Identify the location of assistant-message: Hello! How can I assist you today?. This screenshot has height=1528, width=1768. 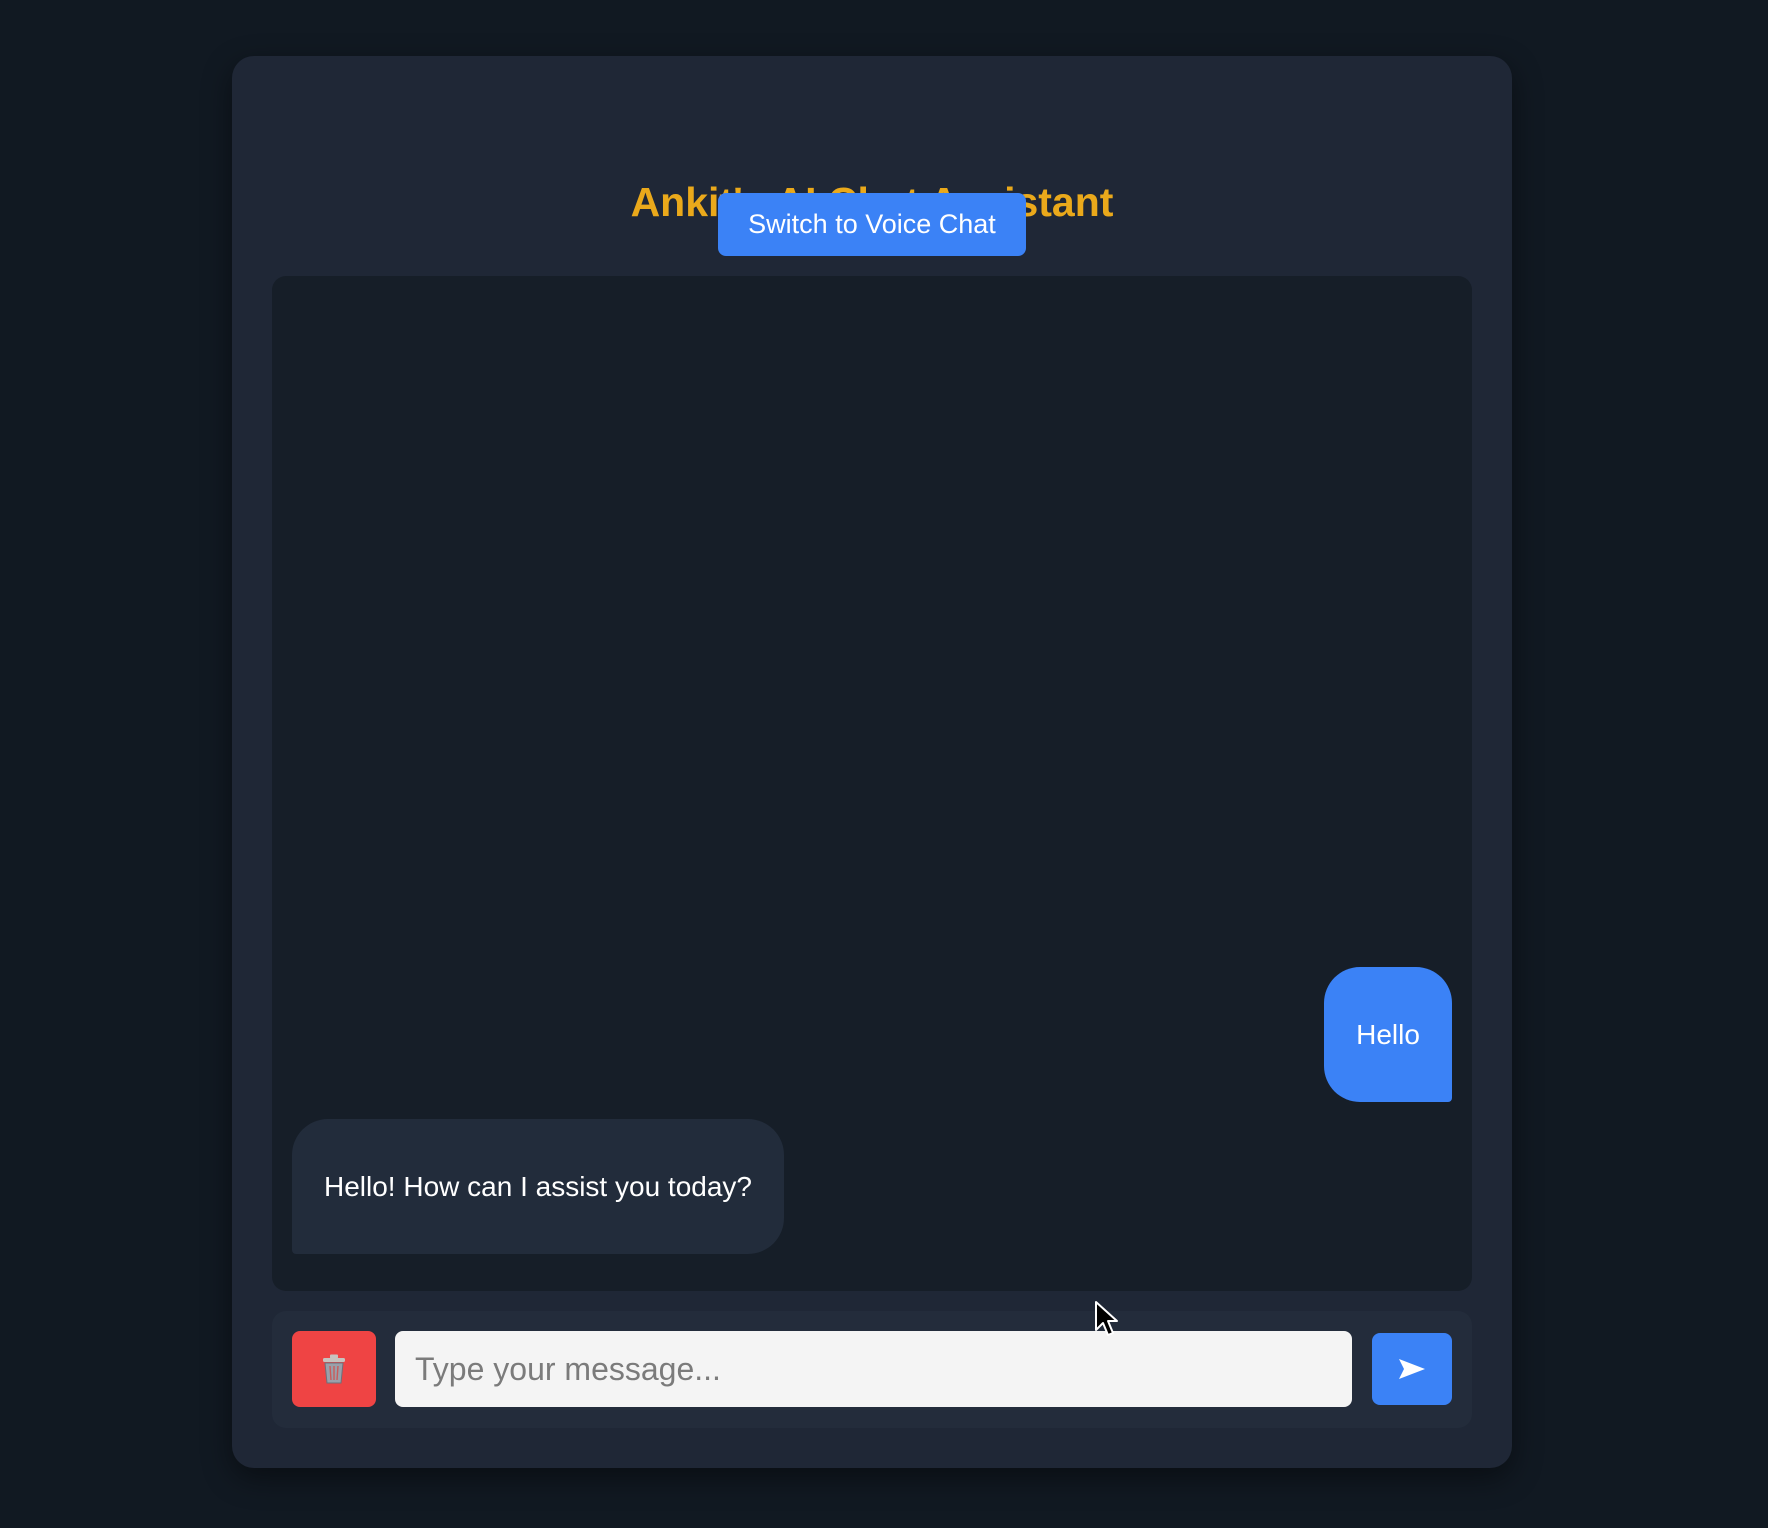
(538, 1186).